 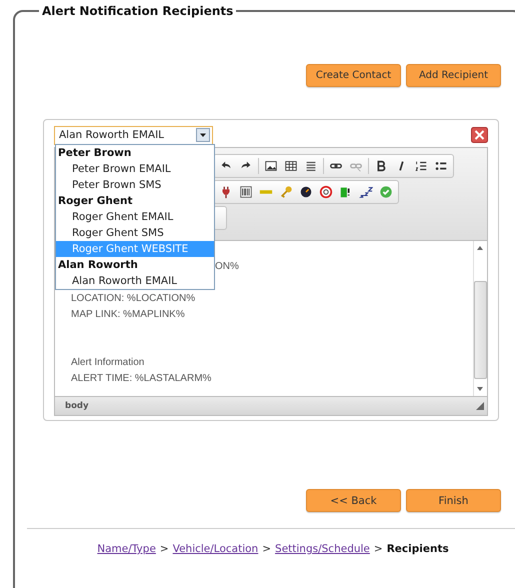 What do you see at coordinates (133, 298) in the screenshot?
I see `template-text: LOCATION: %LOCATION%` at bounding box center [133, 298].